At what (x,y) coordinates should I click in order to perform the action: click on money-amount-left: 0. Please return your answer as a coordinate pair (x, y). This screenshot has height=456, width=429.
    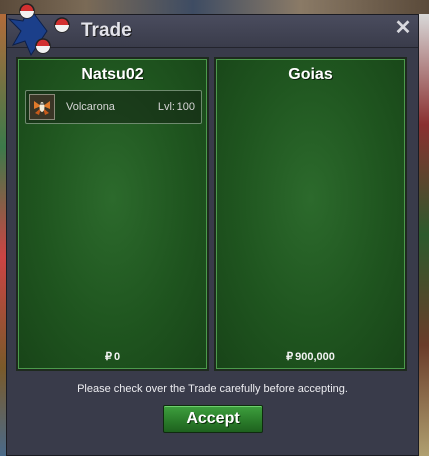
    Looking at the image, I should click on (117, 357).